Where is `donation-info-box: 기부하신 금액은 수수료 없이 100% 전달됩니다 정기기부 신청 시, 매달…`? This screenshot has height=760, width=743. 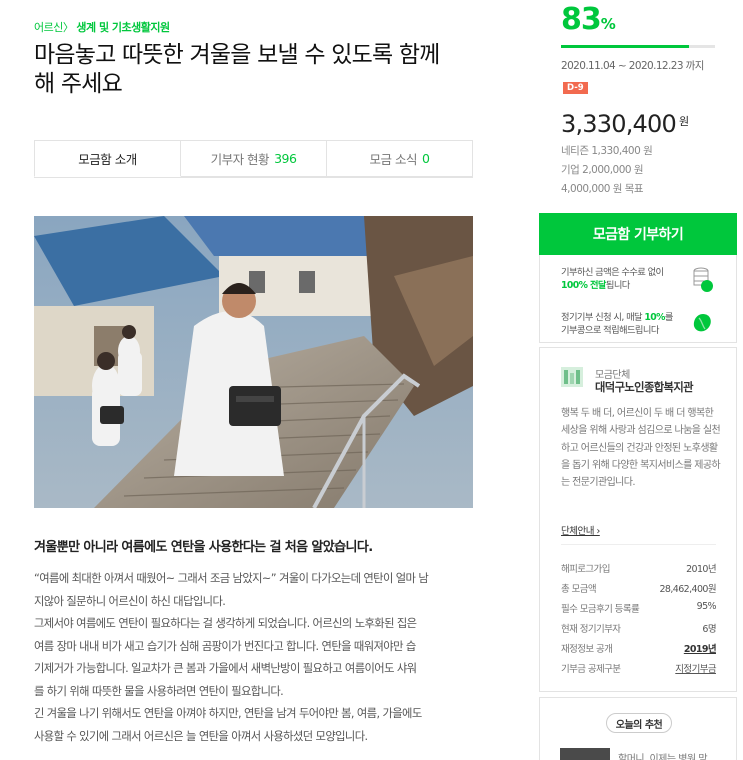
donation-info-box: 기부하신 금액은 수수료 없이 100% 전달됩니다 정기기부 신청 시, 매달… is located at coordinates (638, 299).